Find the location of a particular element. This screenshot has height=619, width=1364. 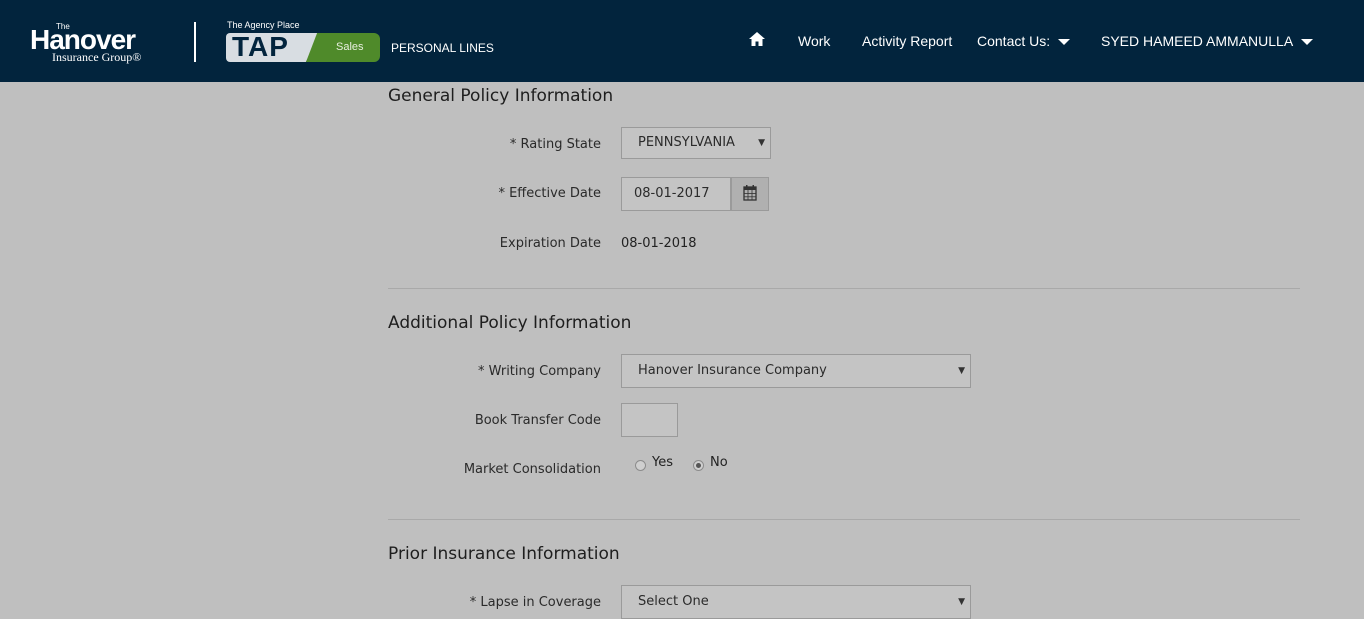

additional-policy-title: Additional Policy Information is located at coordinates (510, 323).